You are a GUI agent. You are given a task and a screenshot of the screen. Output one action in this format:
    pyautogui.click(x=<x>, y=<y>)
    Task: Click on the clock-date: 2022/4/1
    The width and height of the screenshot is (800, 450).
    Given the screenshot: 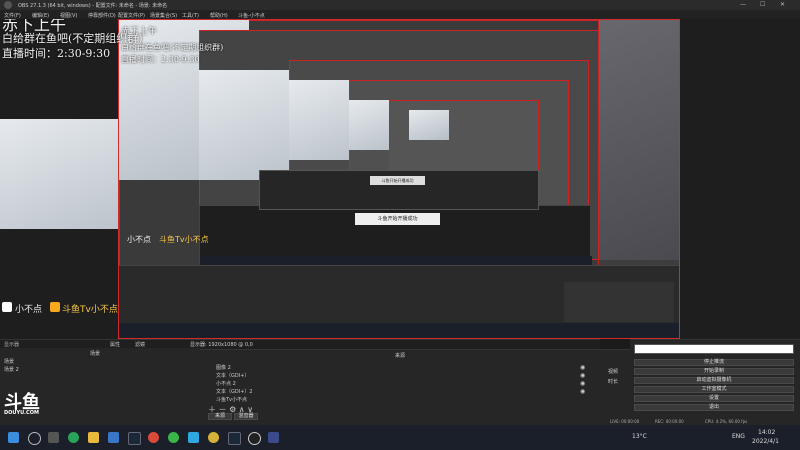 What is the action you would take?
    pyautogui.click(x=765, y=441)
    